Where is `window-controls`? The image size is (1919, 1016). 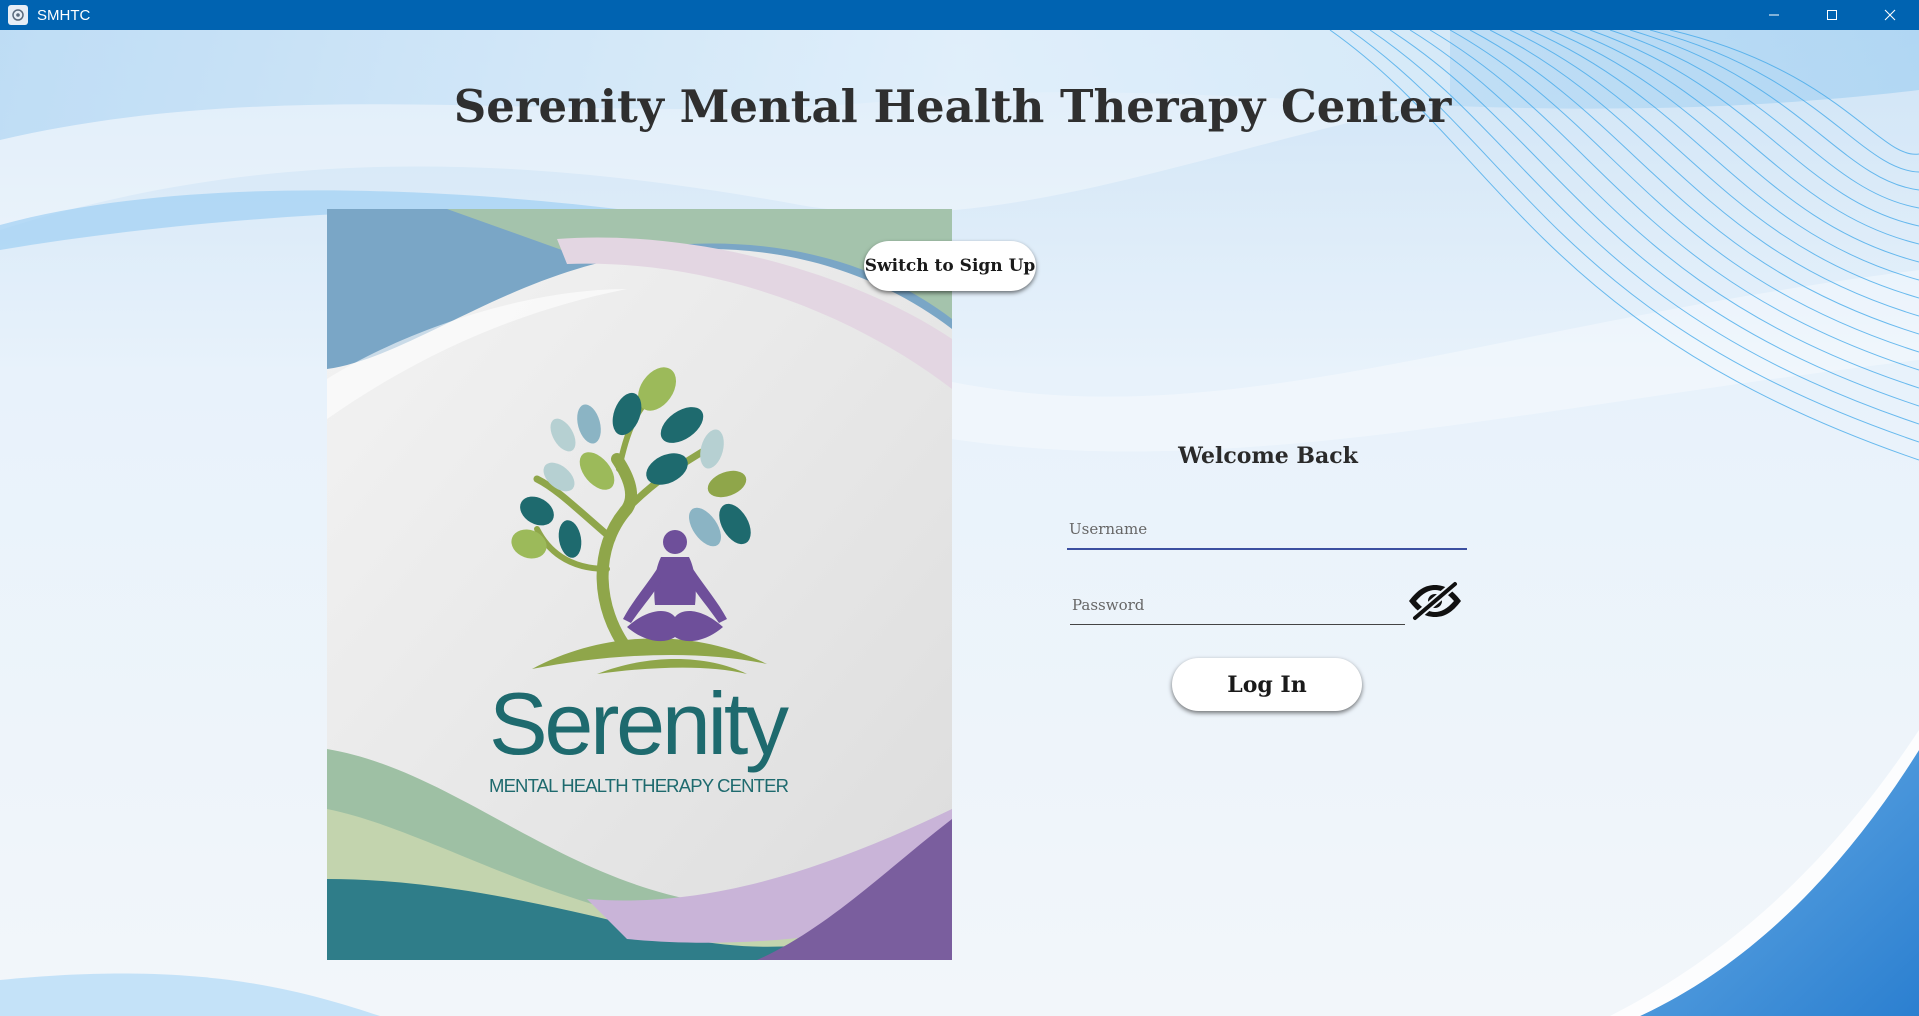
window-controls is located at coordinates (1832, 15).